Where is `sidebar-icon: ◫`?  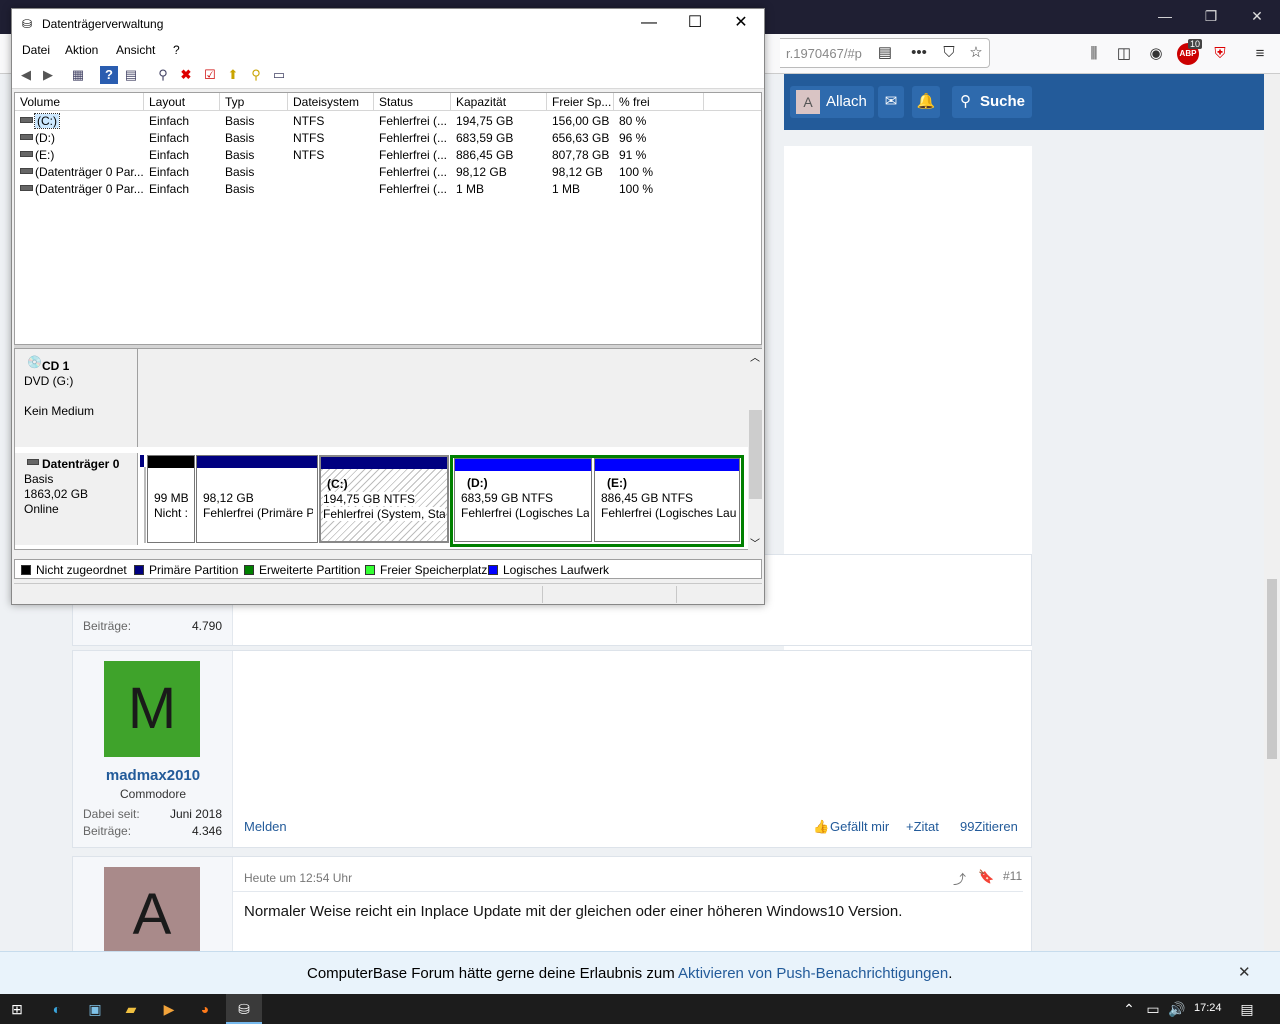
sidebar-icon: ◫ is located at coordinates (1124, 54).